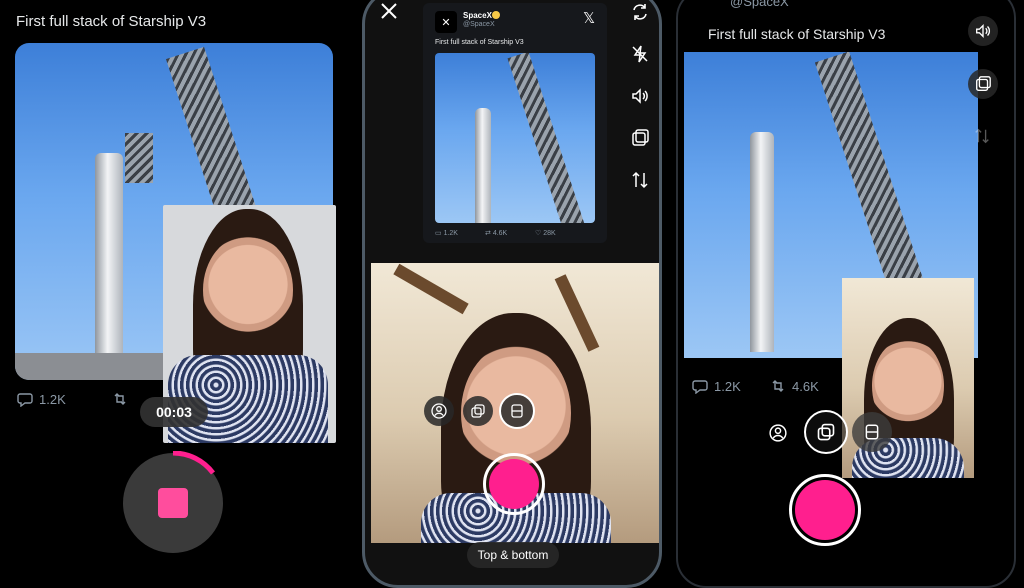 The width and height of the screenshot is (1024, 588). What do you see at coordinates (446, 22) in the screenshot?
I see `spacex-avatar: ✕` at bounding box center [446, 22].